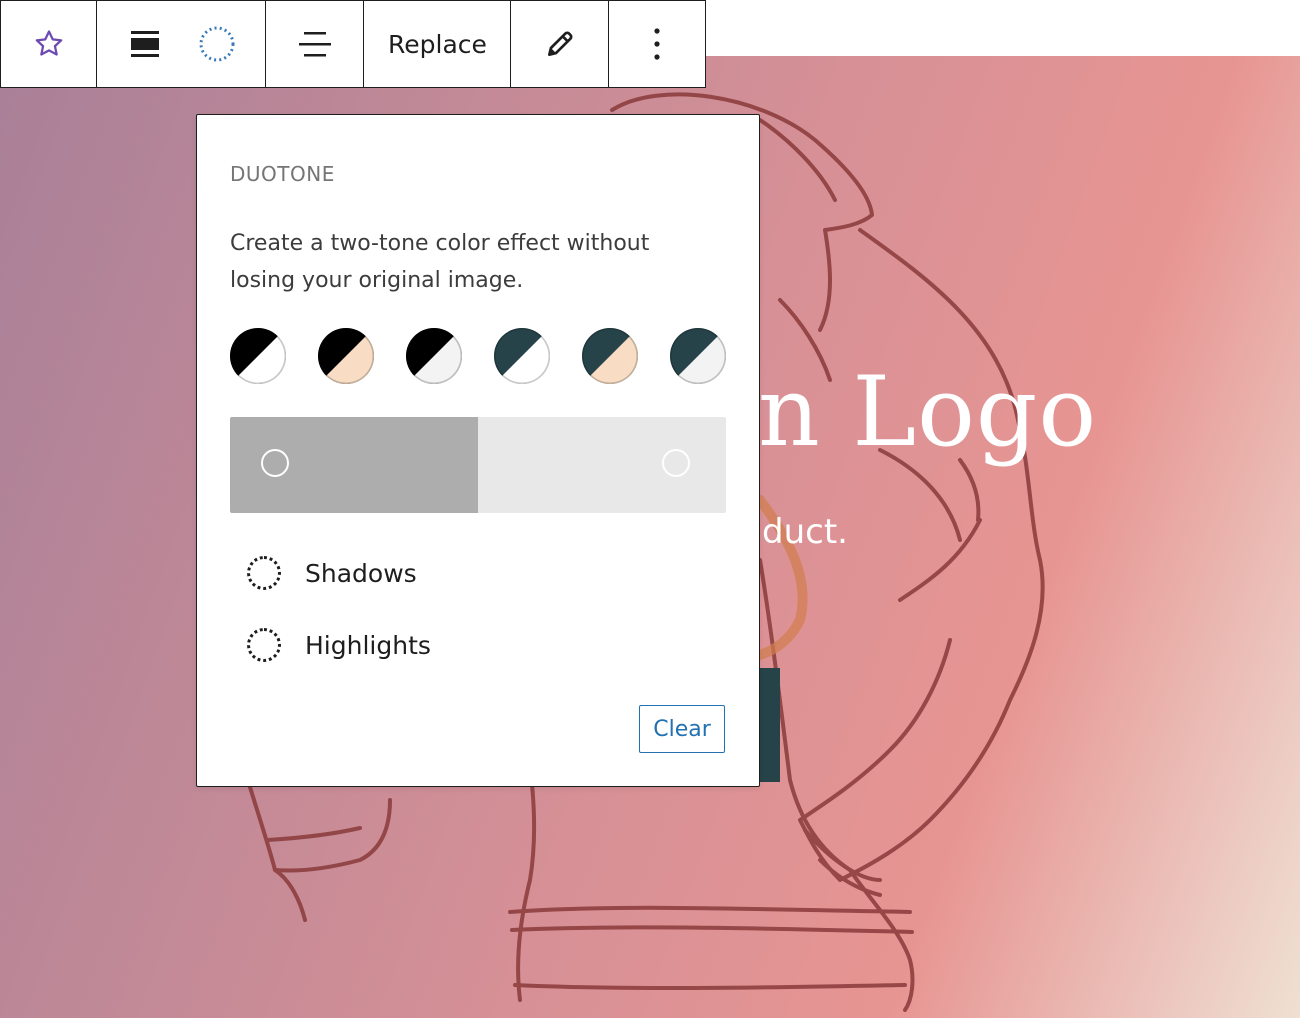 The height and width of the screenshot is (1020, 1300). I want to click on duotone-title: DUOTONE, so click(282, 174).